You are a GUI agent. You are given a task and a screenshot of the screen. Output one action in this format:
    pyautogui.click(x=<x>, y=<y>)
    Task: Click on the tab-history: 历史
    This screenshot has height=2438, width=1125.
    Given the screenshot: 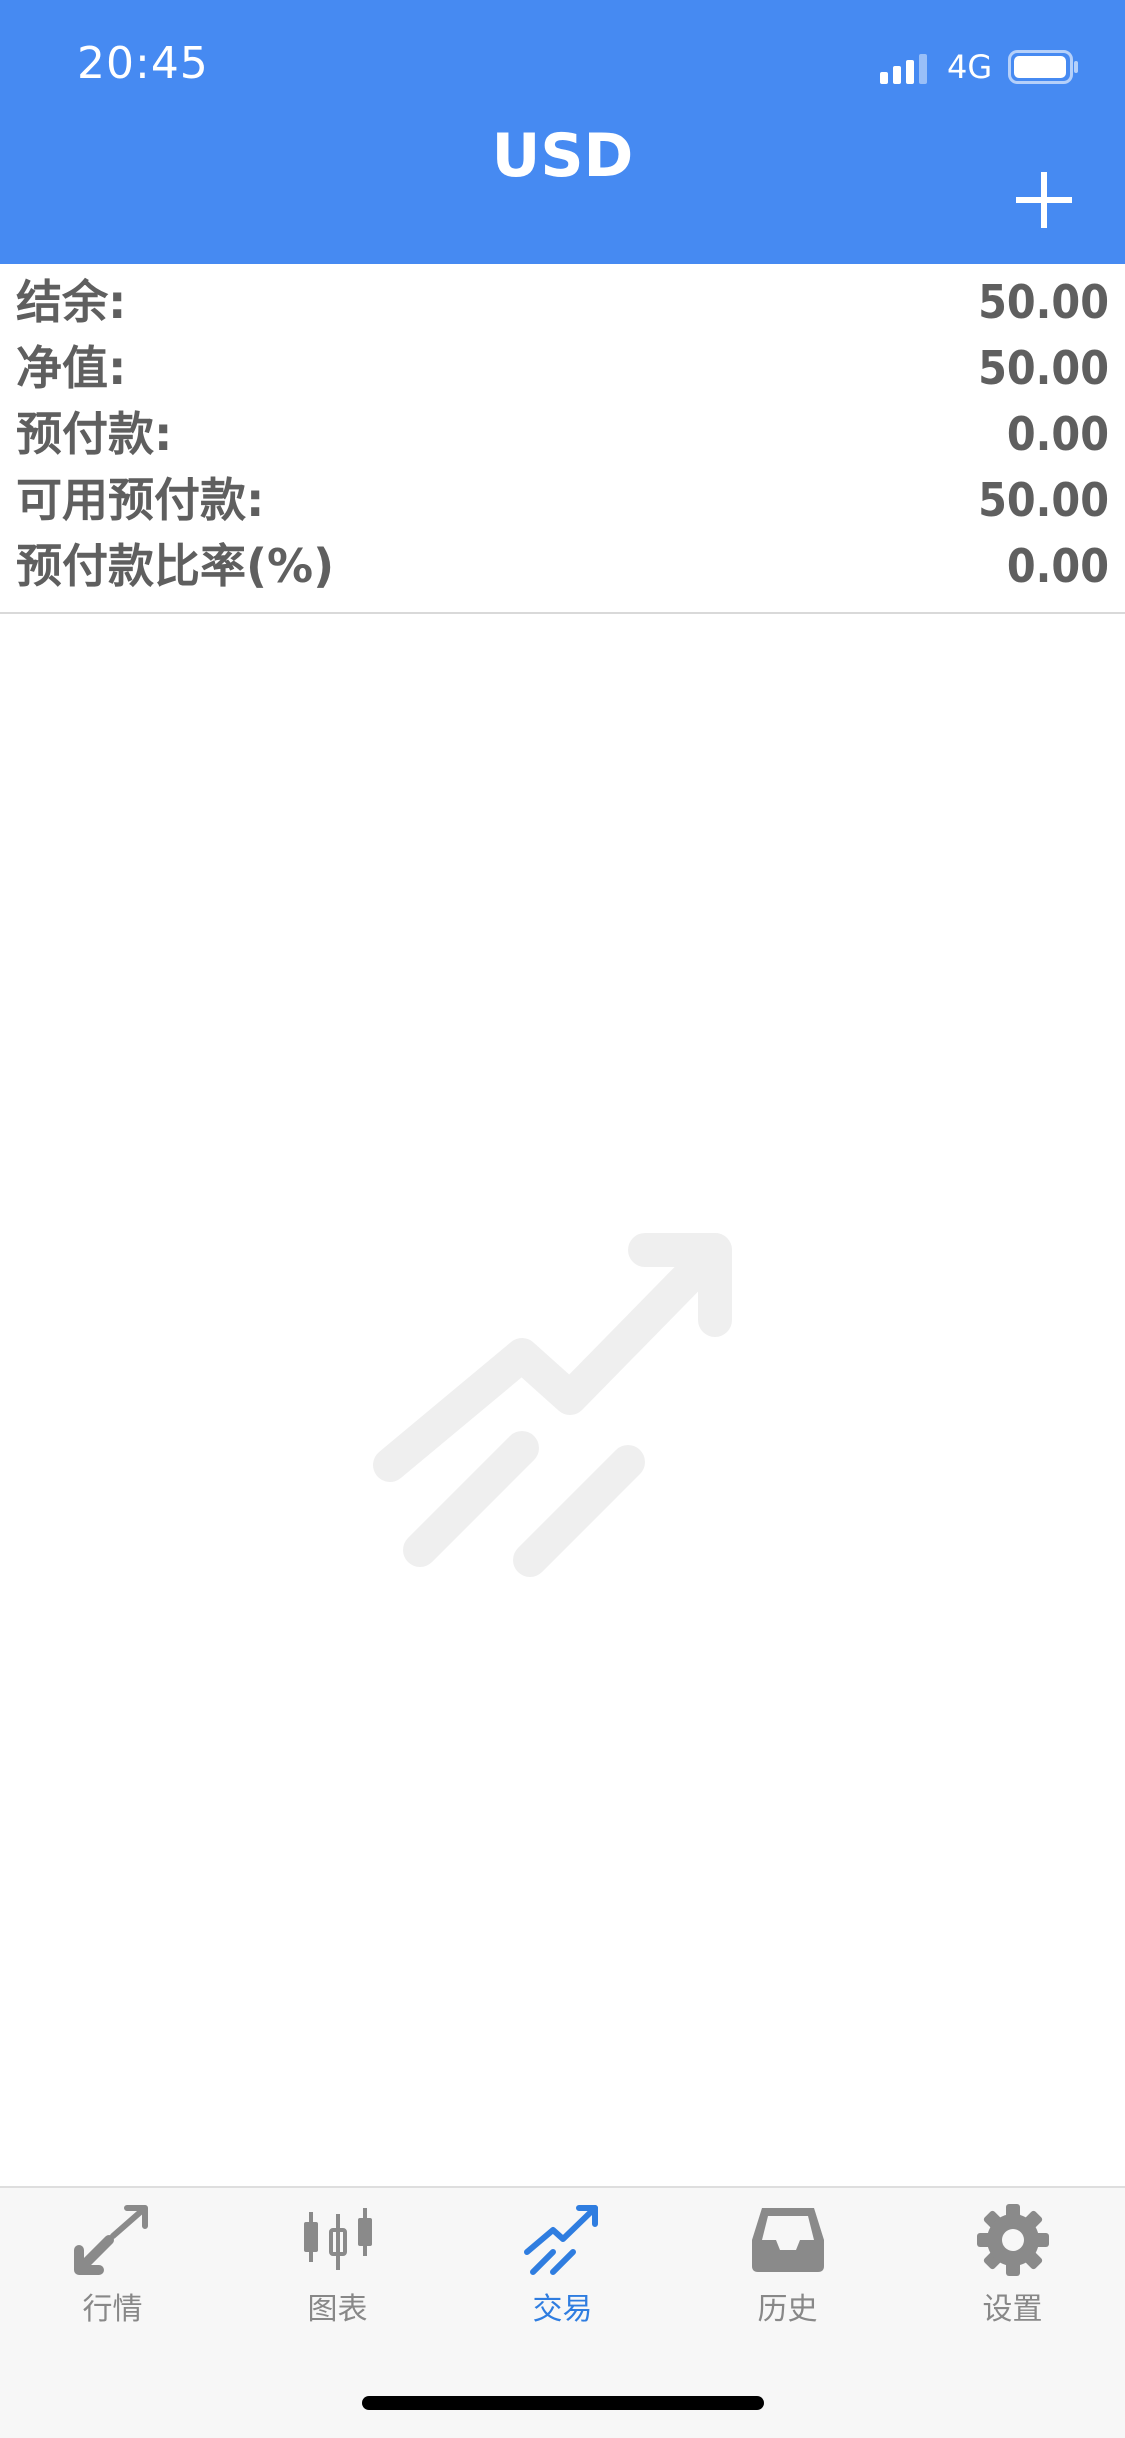 What is the action you would take?
    pyautogui.click(x=787, y=2274)
    